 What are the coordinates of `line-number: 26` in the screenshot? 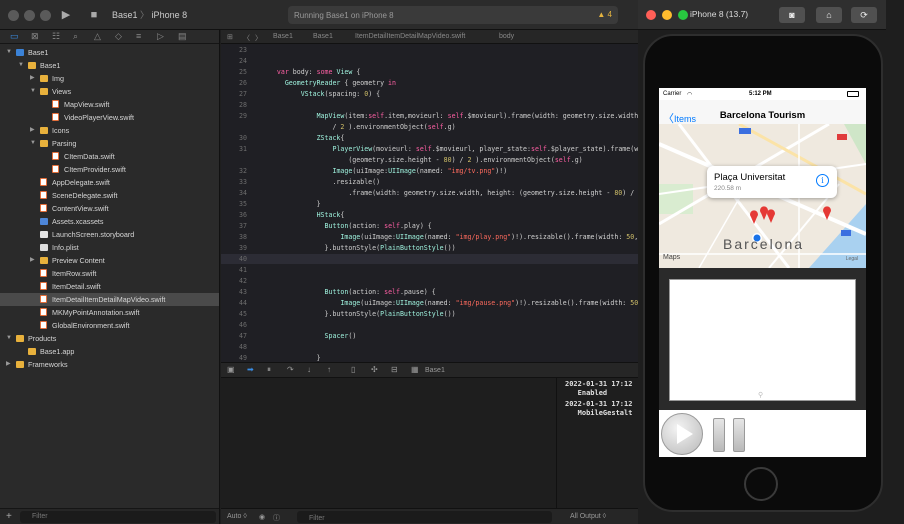 It's located at (234, 83).